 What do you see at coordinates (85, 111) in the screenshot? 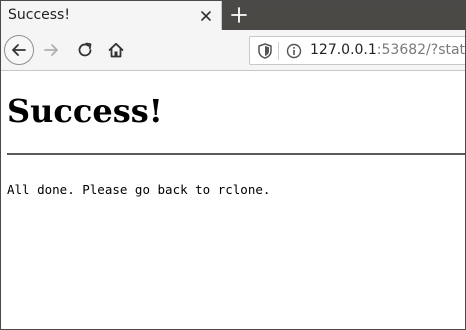
I see `page-title: Success!` at bounding box center [85, 111].